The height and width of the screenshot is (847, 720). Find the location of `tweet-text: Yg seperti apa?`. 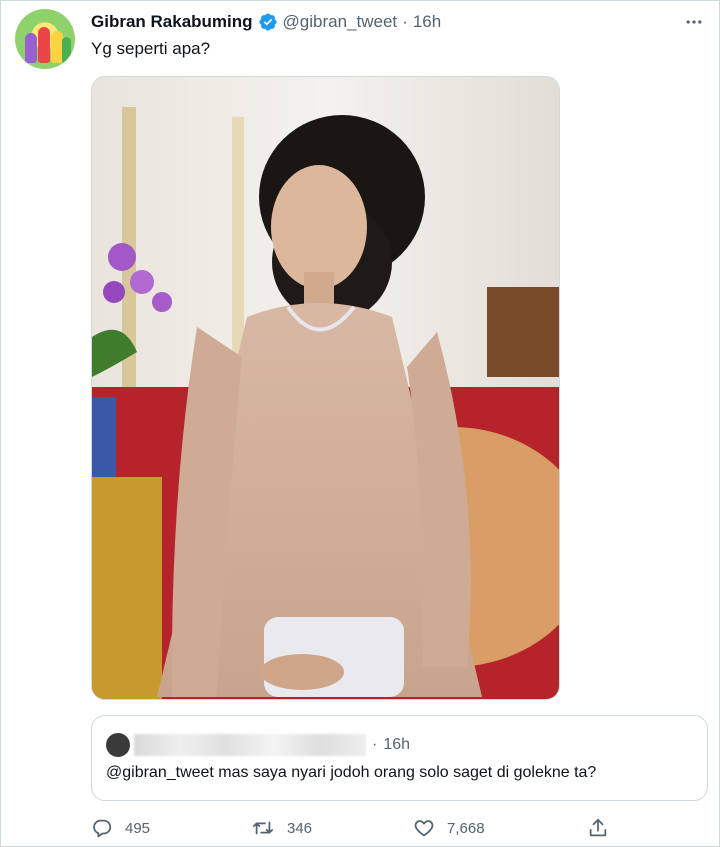

tweet-text: Yg seperti apa? is located at coordinates (151, 48).